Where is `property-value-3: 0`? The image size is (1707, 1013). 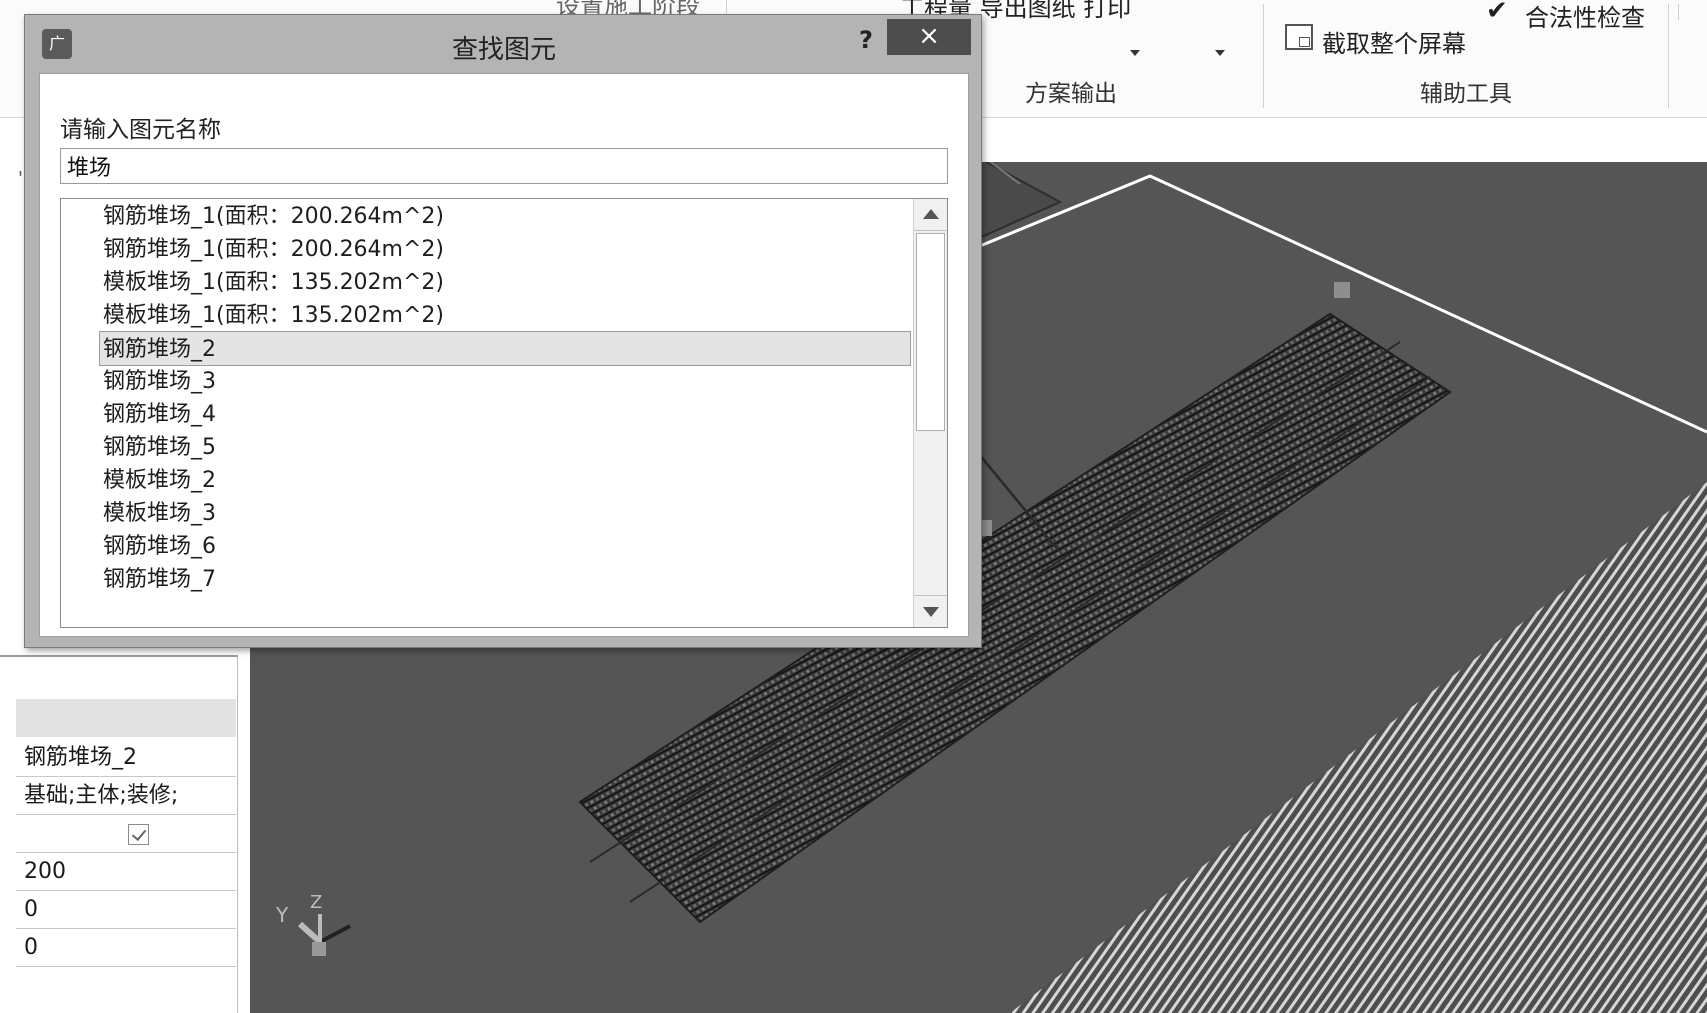 property-value-3: 0 is located at coordinates (31, 947).